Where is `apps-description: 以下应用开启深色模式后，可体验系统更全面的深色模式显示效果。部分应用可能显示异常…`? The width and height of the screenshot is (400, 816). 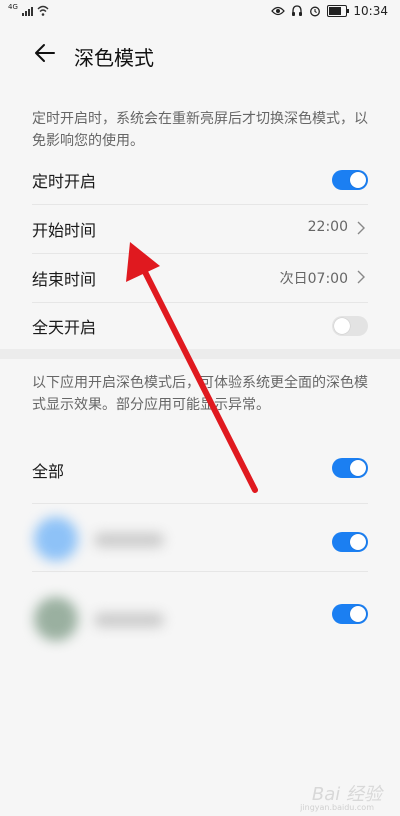 apps-description: 以下应用开启深色模式后，可体验系统更全面的深色模式显示效果。部分应用可能显示异常… is located at coordinates (200, 394).